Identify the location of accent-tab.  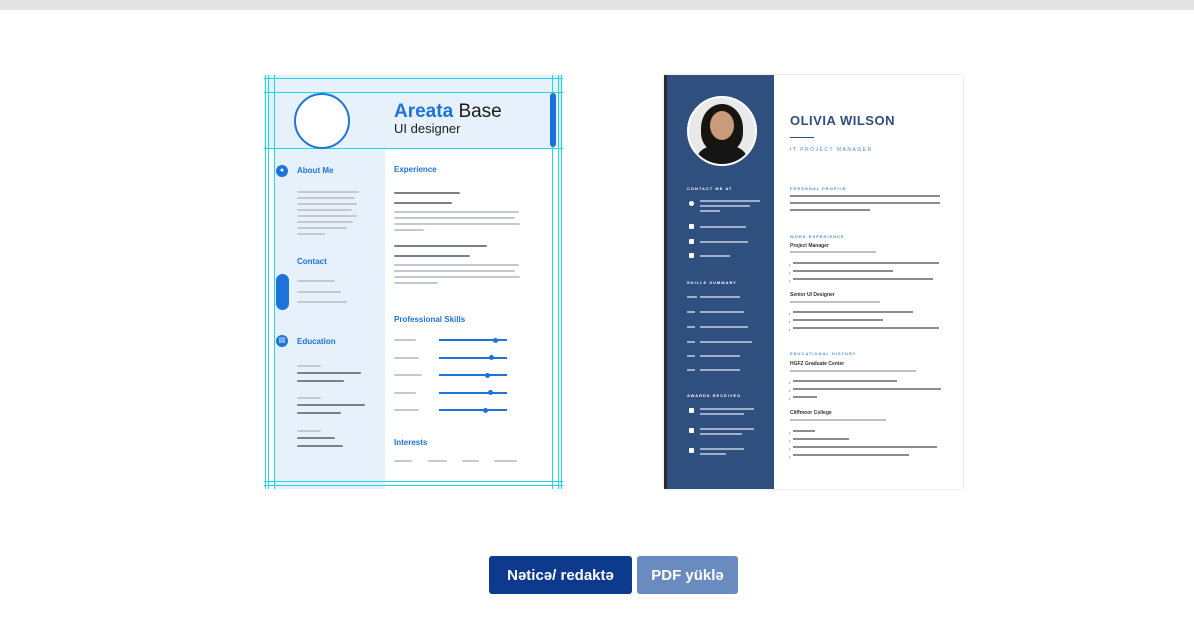
(553, 120).